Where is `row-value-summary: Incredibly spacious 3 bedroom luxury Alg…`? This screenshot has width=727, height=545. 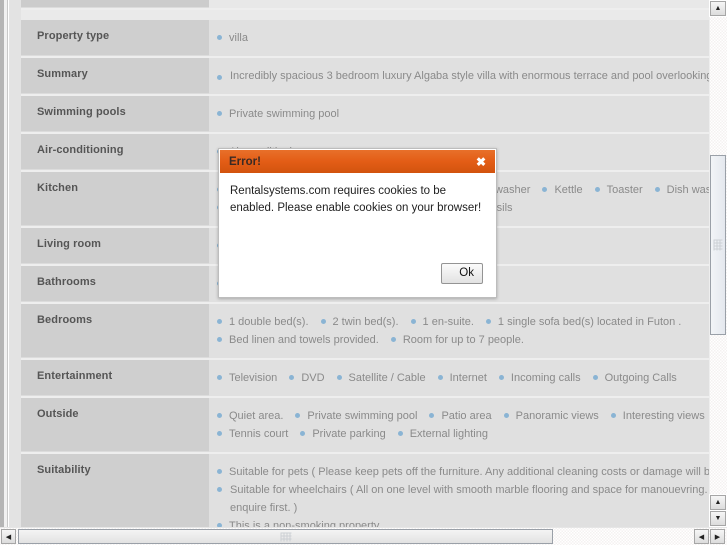
row-value-summary: Incredibly spacious 3 bedroom luxury Alg… is located at coordinates (459, 76).